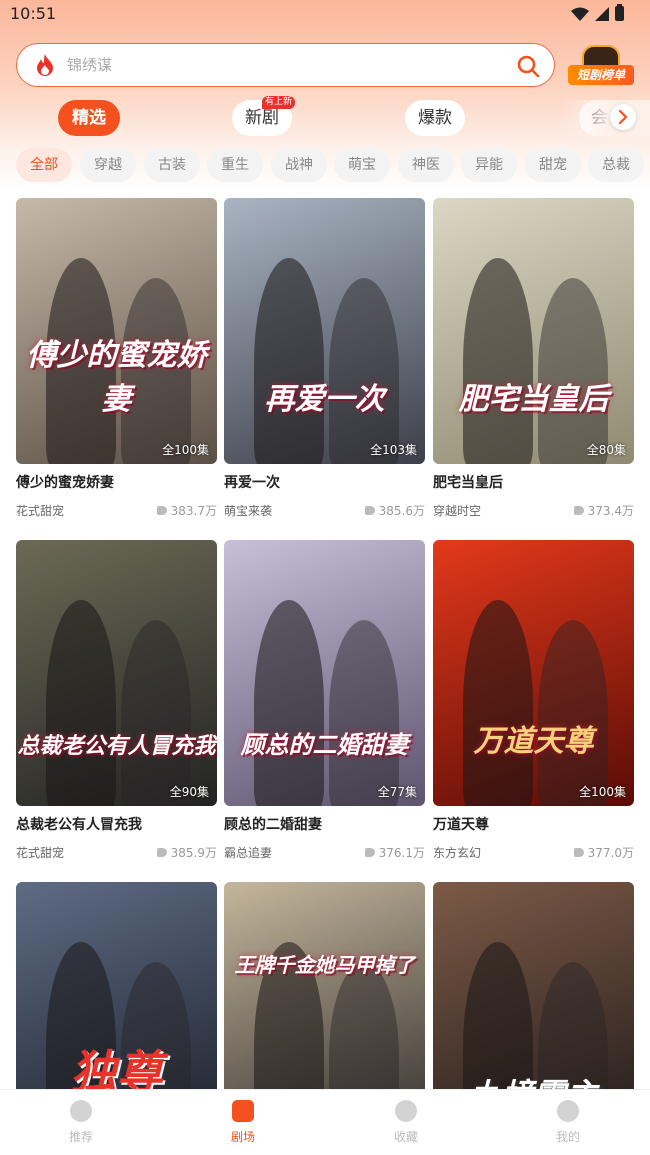 The image size is (650, 1155). Describe the element at coordinates (324, 399) in the screenshot. I see `poster-title: 再爱一次` at that location.